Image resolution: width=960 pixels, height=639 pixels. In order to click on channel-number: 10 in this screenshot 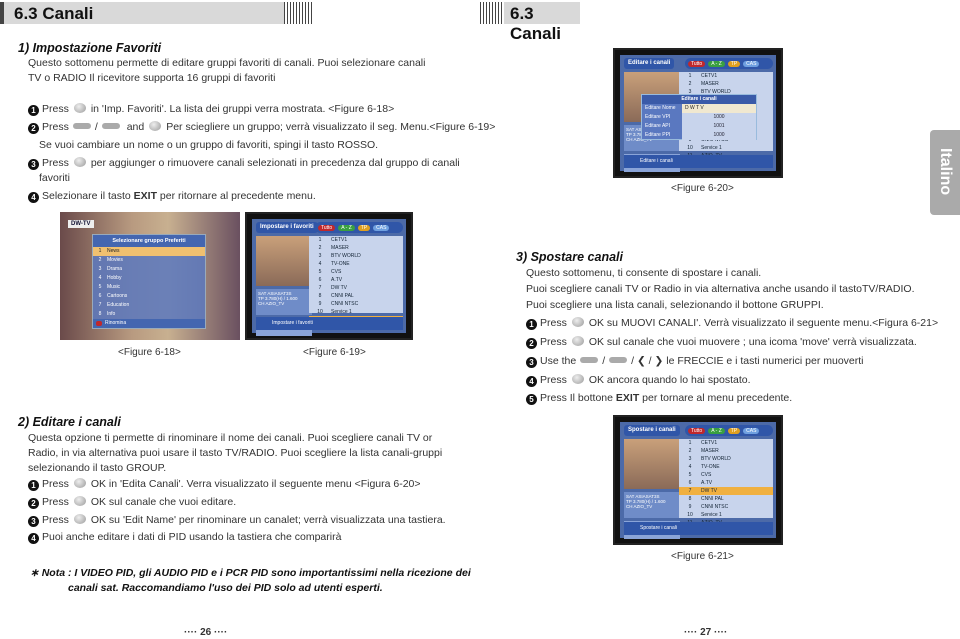, I will do `click(320, 312)`.